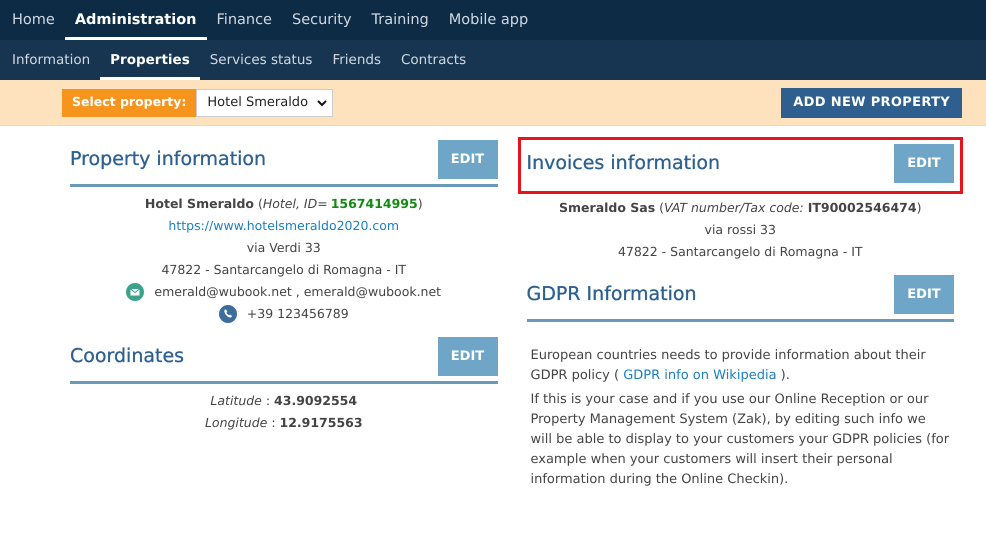  What do you see at coordinates (488, 22) in the screenshot?
I see `nav-tab: Mobile app` at bounding box center [488, 22].